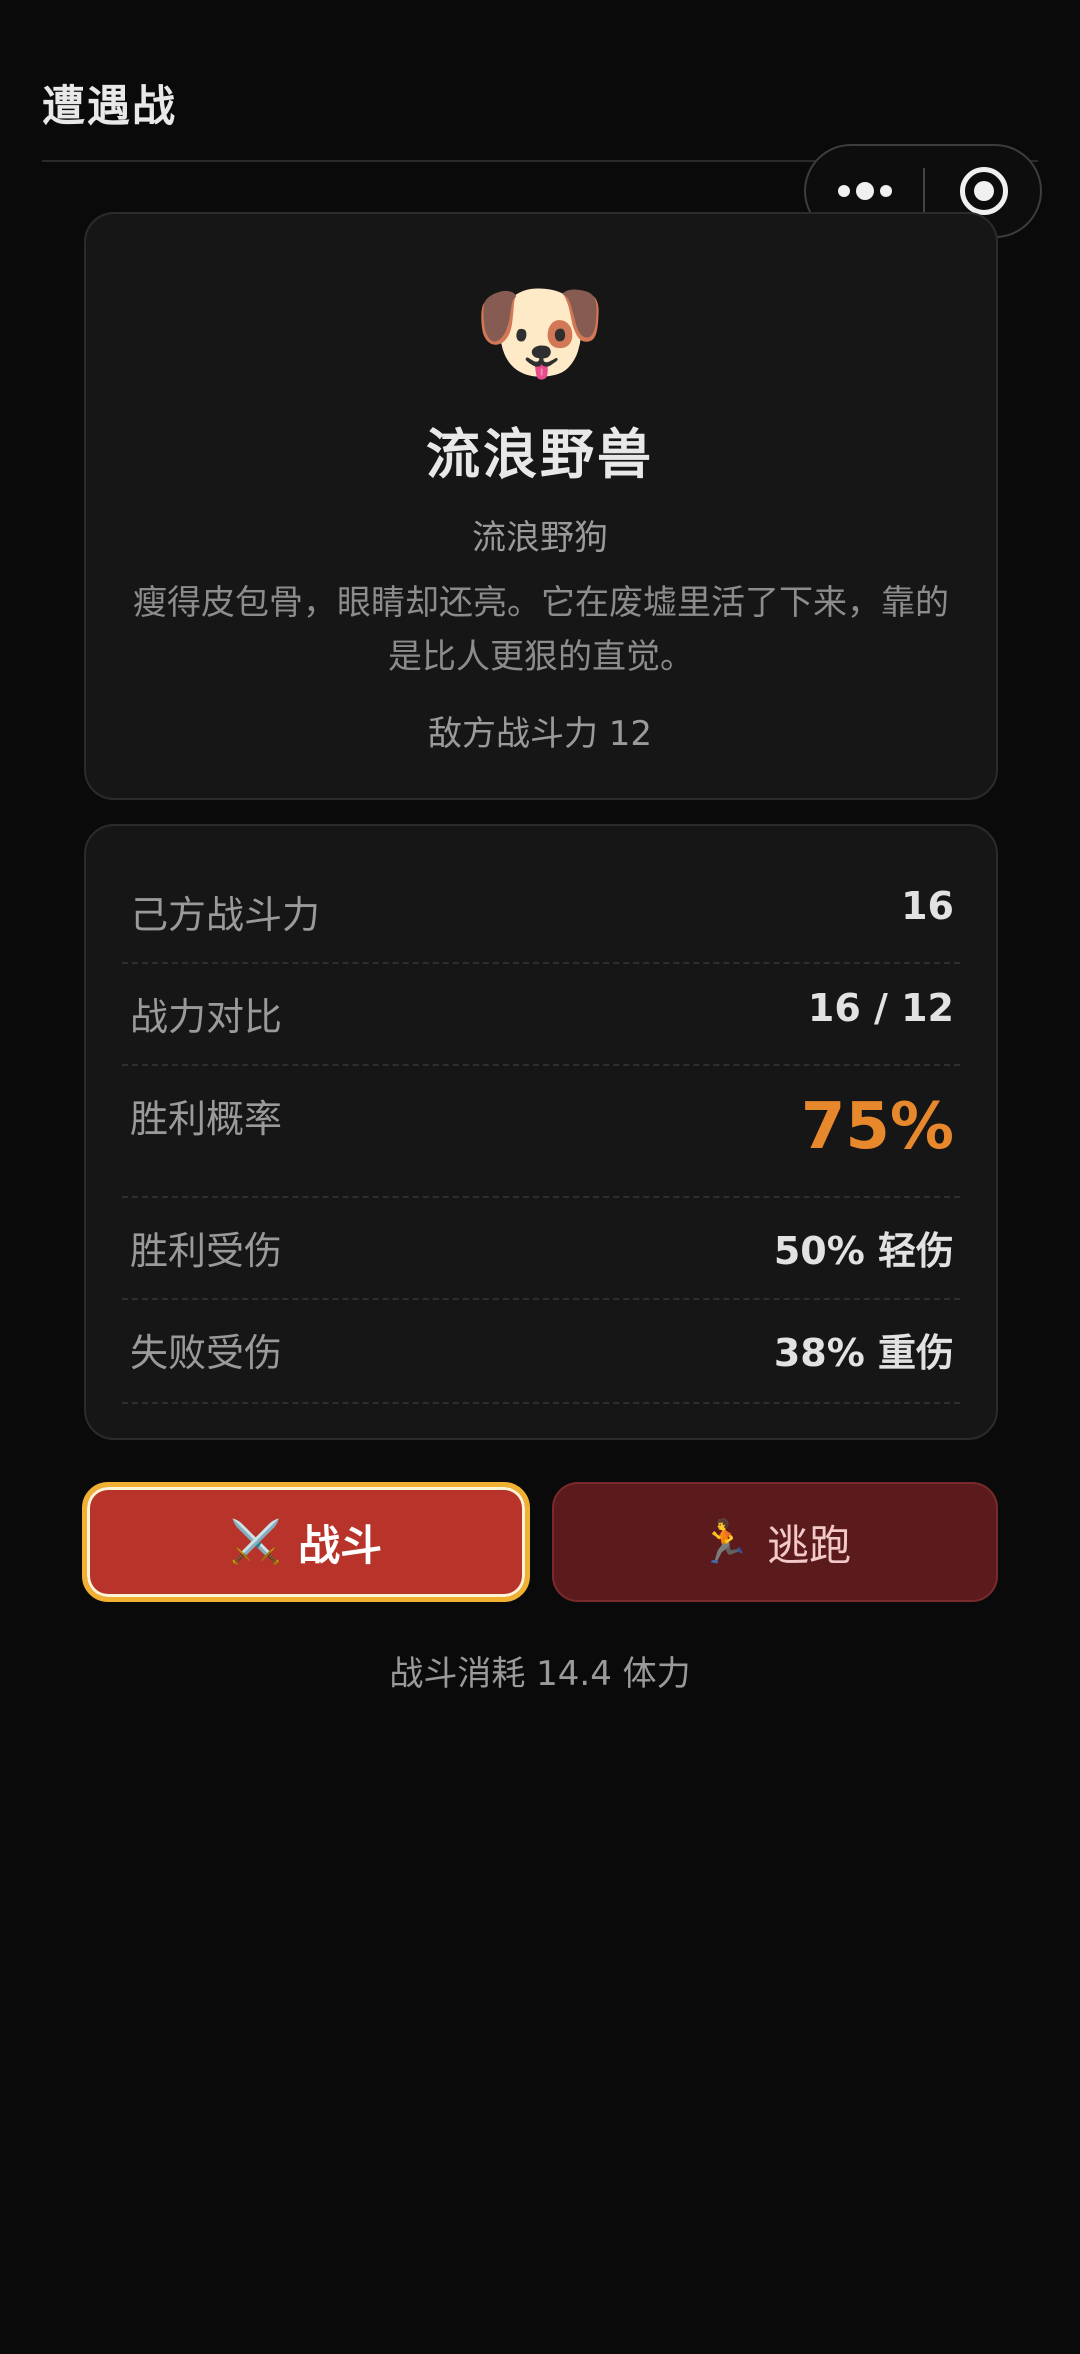 The height and width of the screenshot is (2354, 1080). Describe the element at coordinates (206, 1251) in the screenshot. I see `stat-label: 胜利受伤` at that location.